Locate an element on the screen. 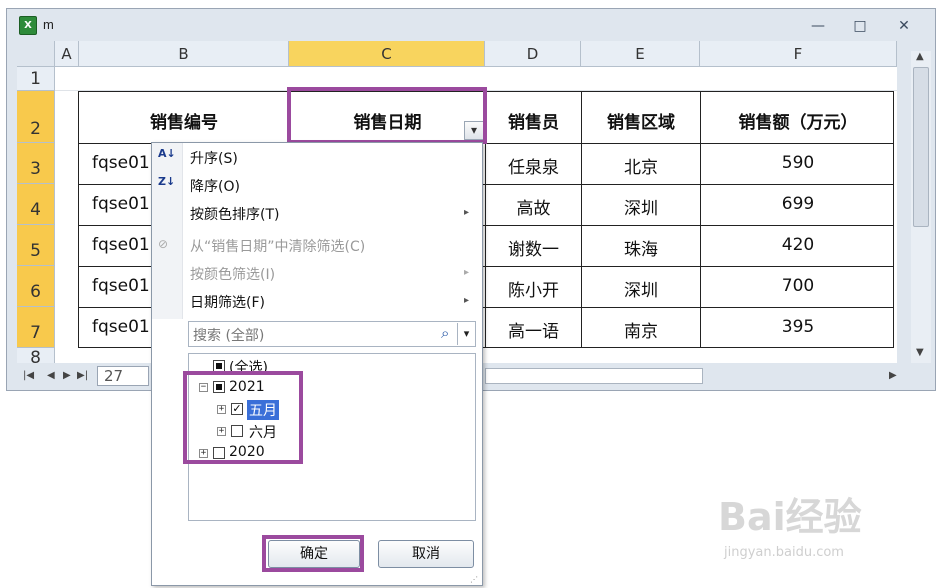 The width and height of the screenshot is (942, 588). cell-d4: 高故 is located at coordinates (533, 206).